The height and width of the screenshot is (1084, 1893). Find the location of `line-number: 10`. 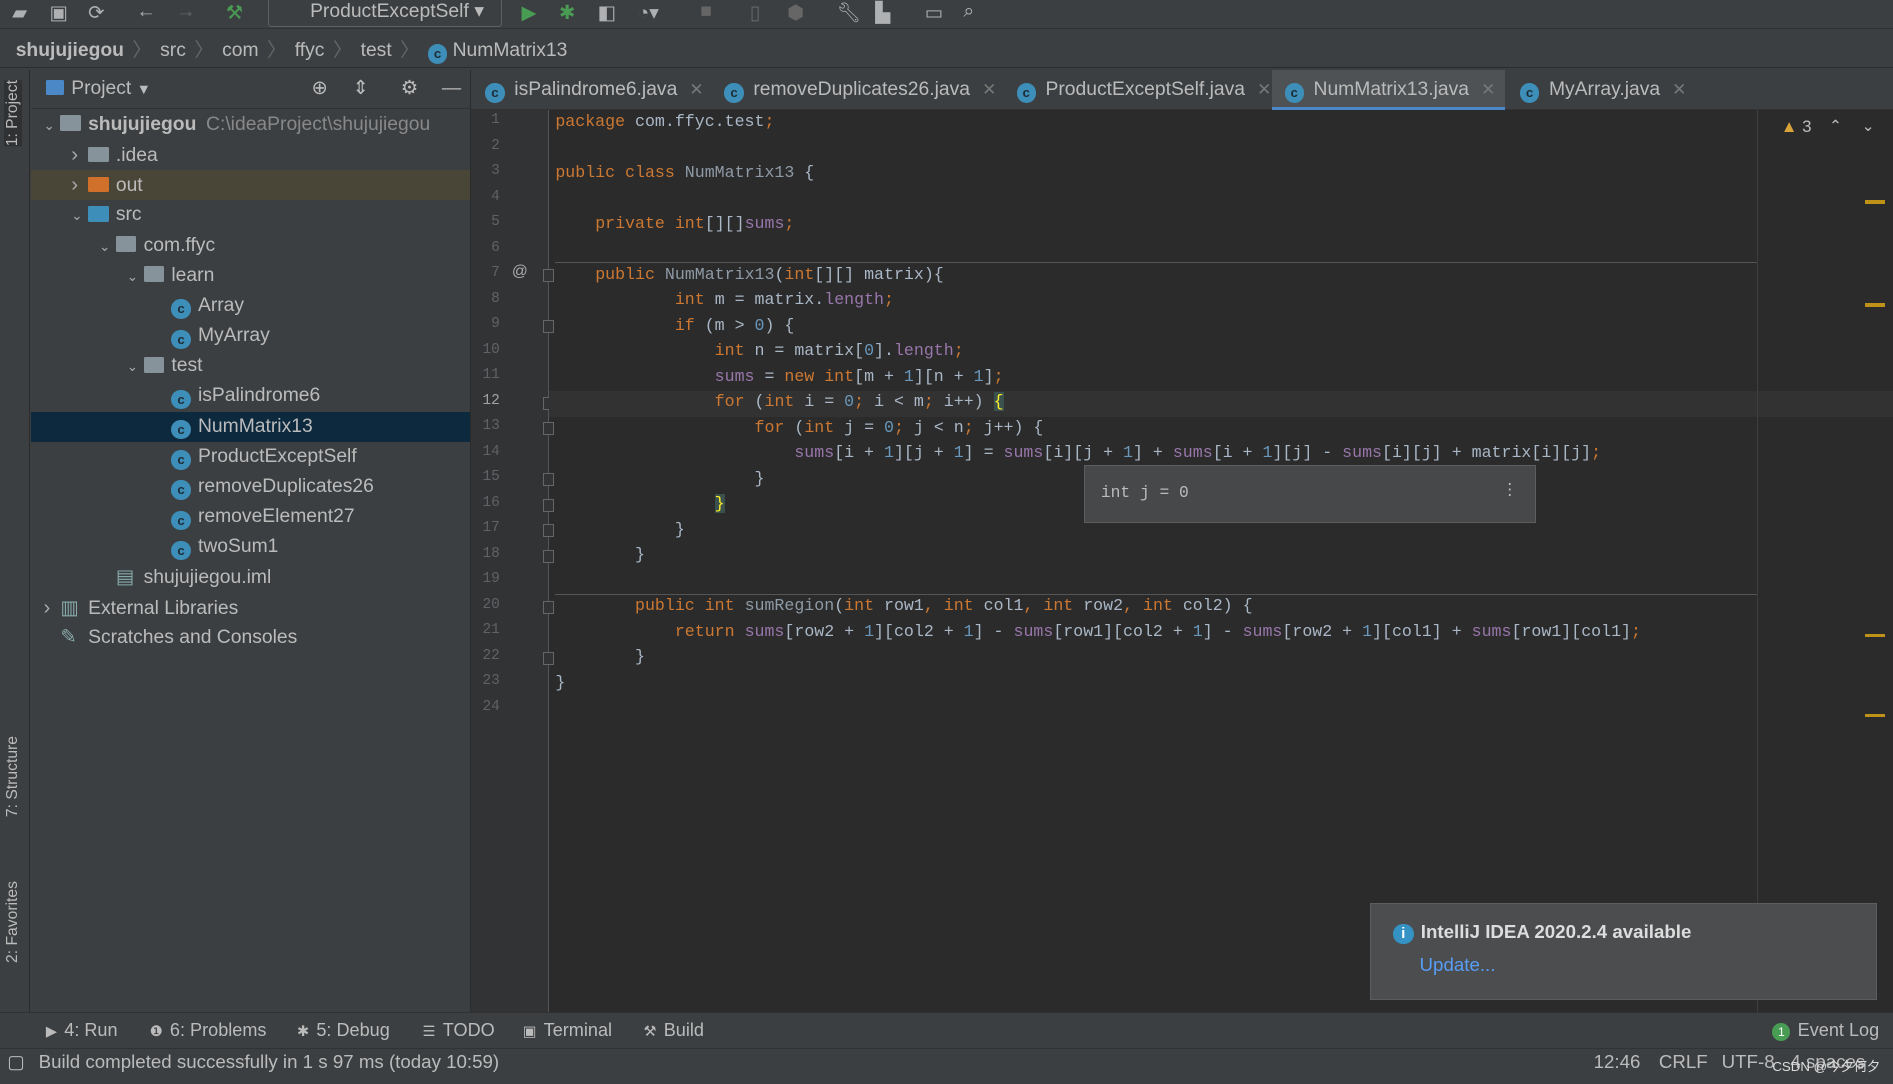

line-number: 10 is located at coordinates (485, 350).